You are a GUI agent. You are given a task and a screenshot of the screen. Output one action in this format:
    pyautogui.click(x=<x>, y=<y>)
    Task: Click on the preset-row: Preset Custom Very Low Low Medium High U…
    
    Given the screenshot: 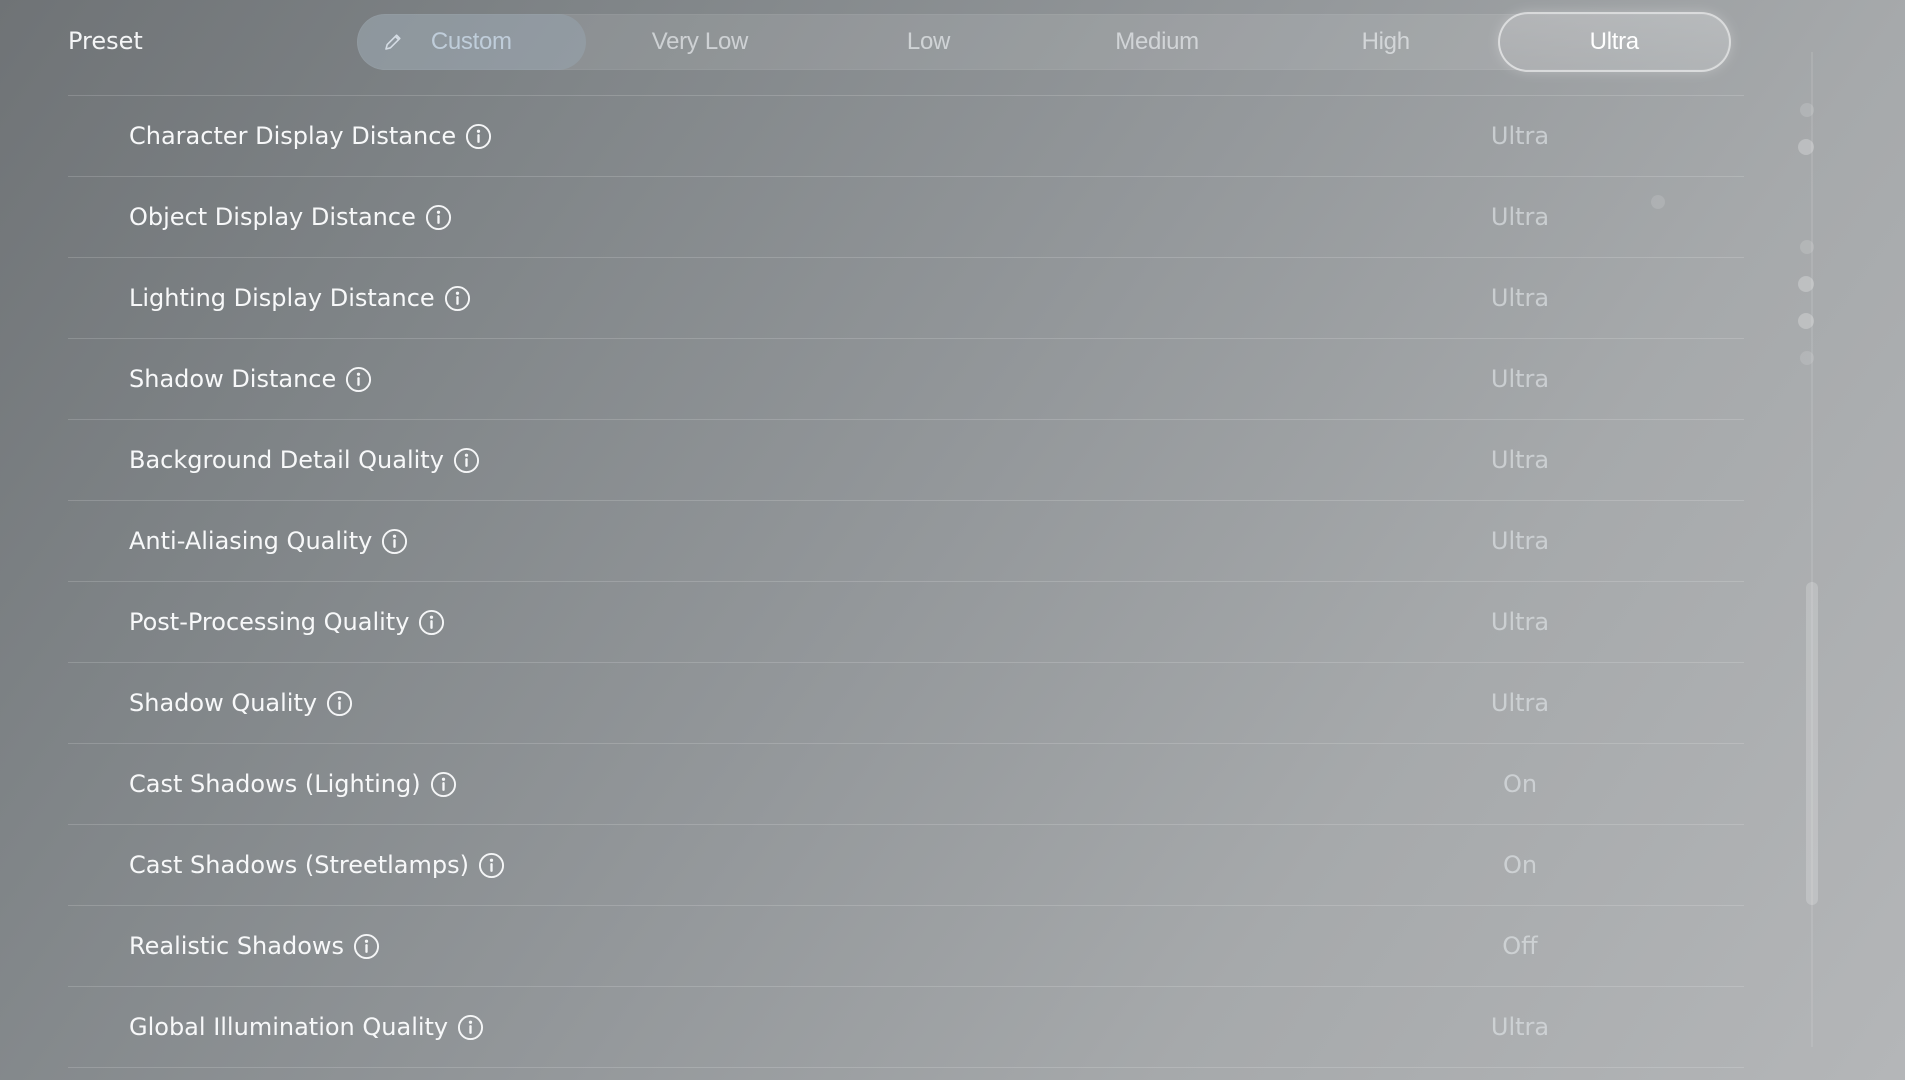 What is the action you would take?
    pyautogui.click(x=952, y=43)
    